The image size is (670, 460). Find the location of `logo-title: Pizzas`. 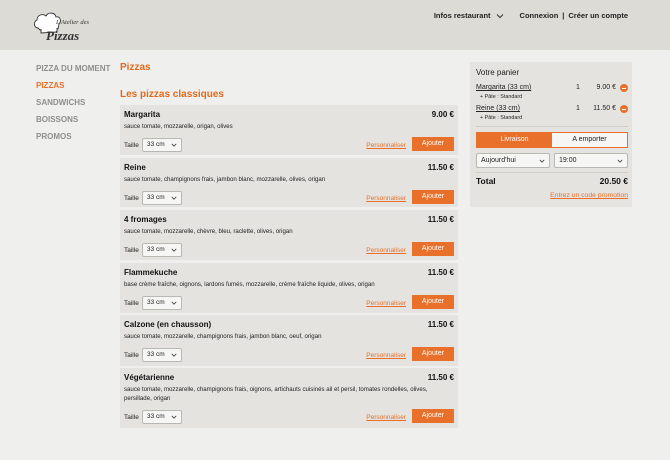

logo-title: Pizzas is located at coordinates (62, 35).